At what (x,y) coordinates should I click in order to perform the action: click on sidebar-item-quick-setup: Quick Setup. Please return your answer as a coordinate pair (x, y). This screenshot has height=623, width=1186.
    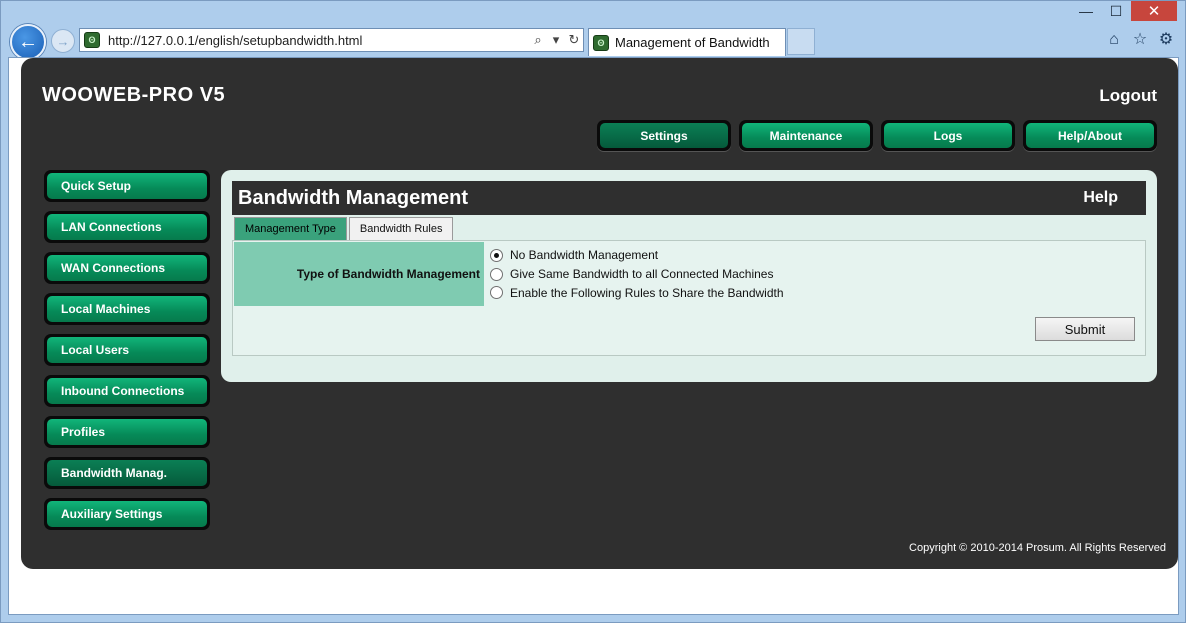
    Looking at the image, I should click on (127, 186).